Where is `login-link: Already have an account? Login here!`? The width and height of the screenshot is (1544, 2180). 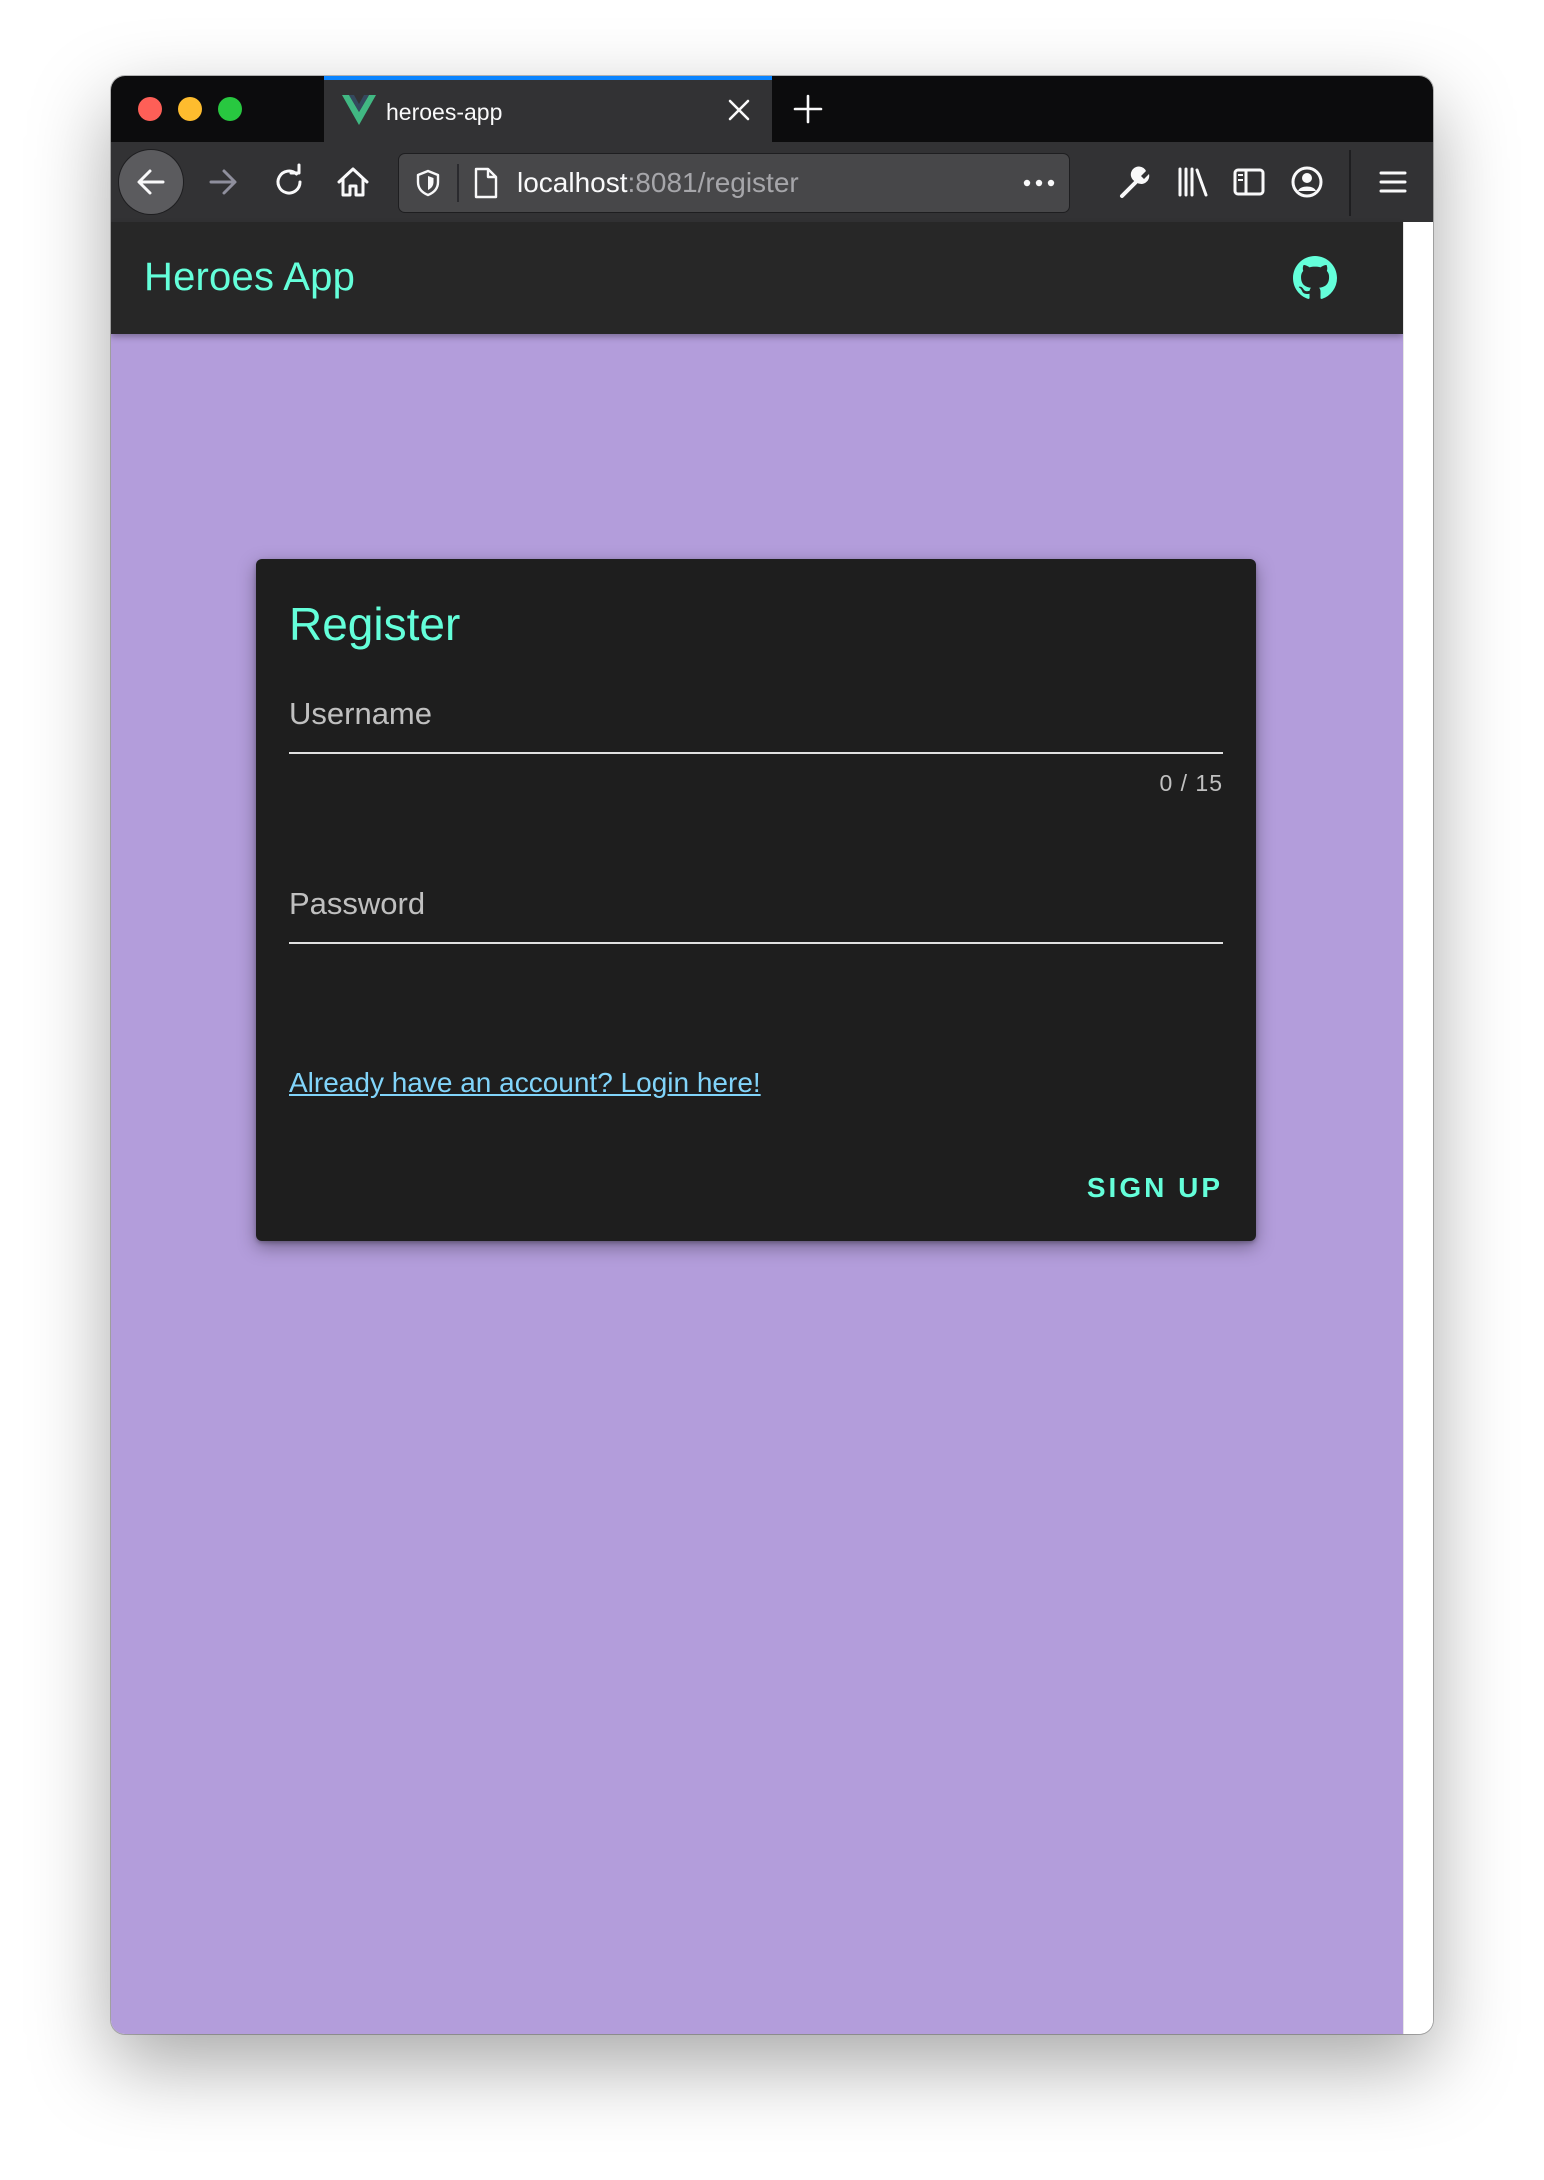
login-link: Already have an account? Login here! is located at coordinates (525, 1083).